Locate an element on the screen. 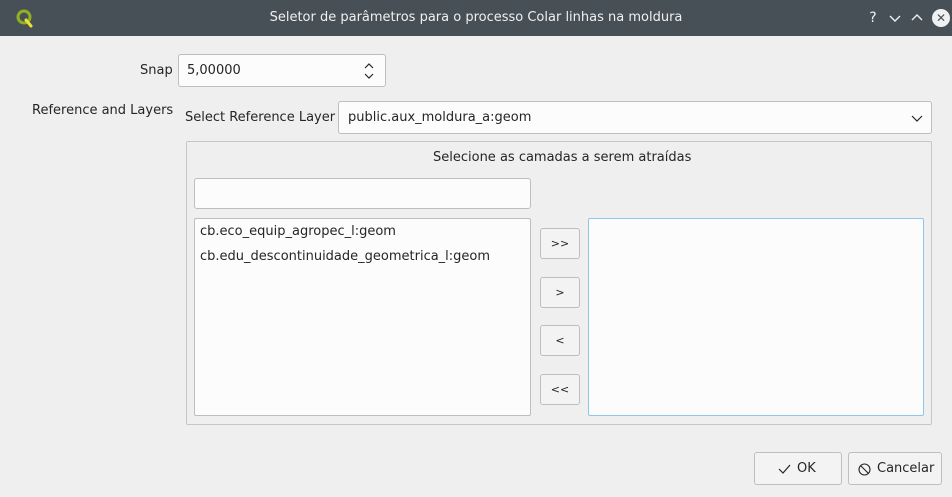 Image resolution: width=952 pixels, height=497 pixels. snap-label: Snap is located at coordinates (156, 70).